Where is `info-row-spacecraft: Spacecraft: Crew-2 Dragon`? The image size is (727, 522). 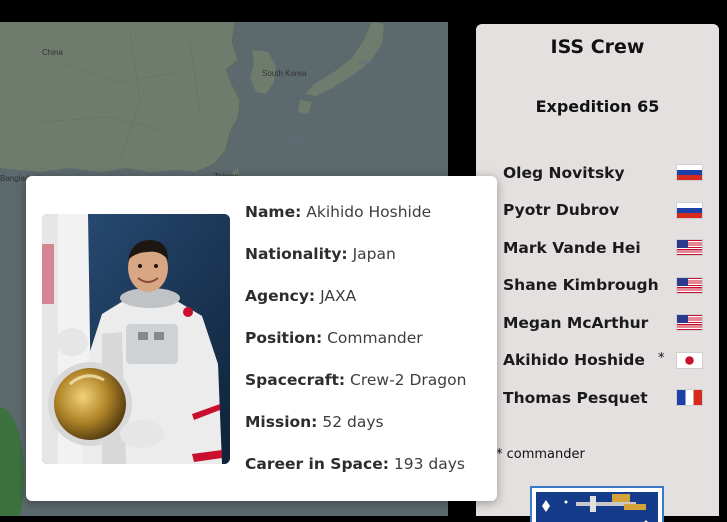 info-row-spacecraft: Spacecraft: Crew-2 Dragon is located at coordinates (367, 392).